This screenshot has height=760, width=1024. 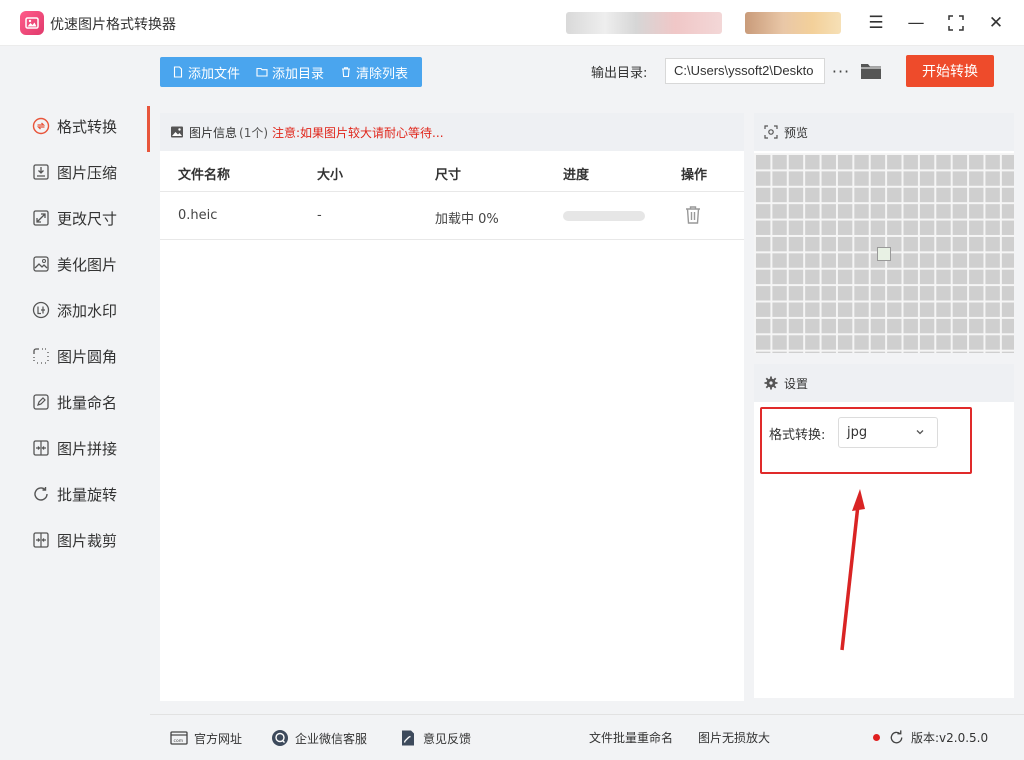 What do you see at coordinates (41, 448) in the screenshot?
I see `stitch-icon` at bounding box center [41, 448].